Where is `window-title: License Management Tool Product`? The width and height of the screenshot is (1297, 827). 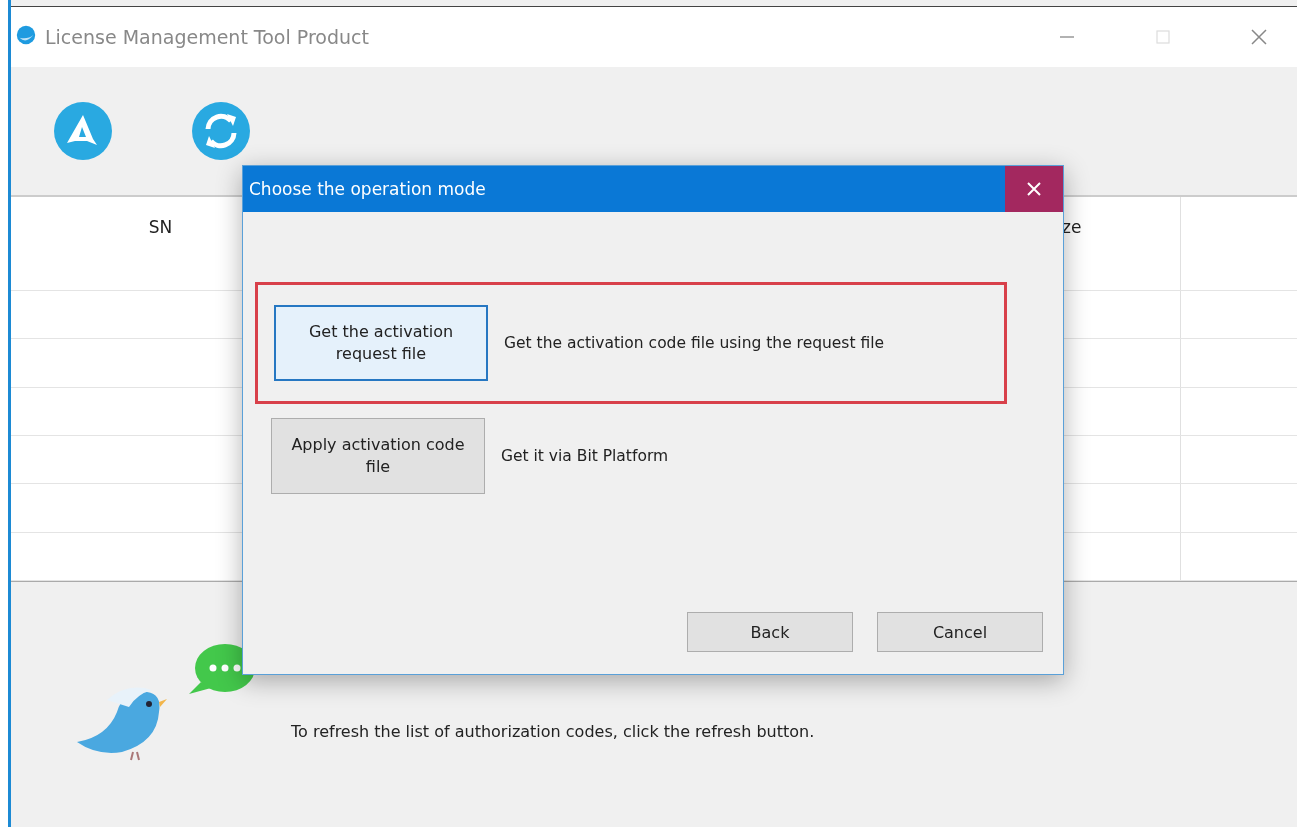
window-title: License Management Tool Product is located at coordinates (207, 37).